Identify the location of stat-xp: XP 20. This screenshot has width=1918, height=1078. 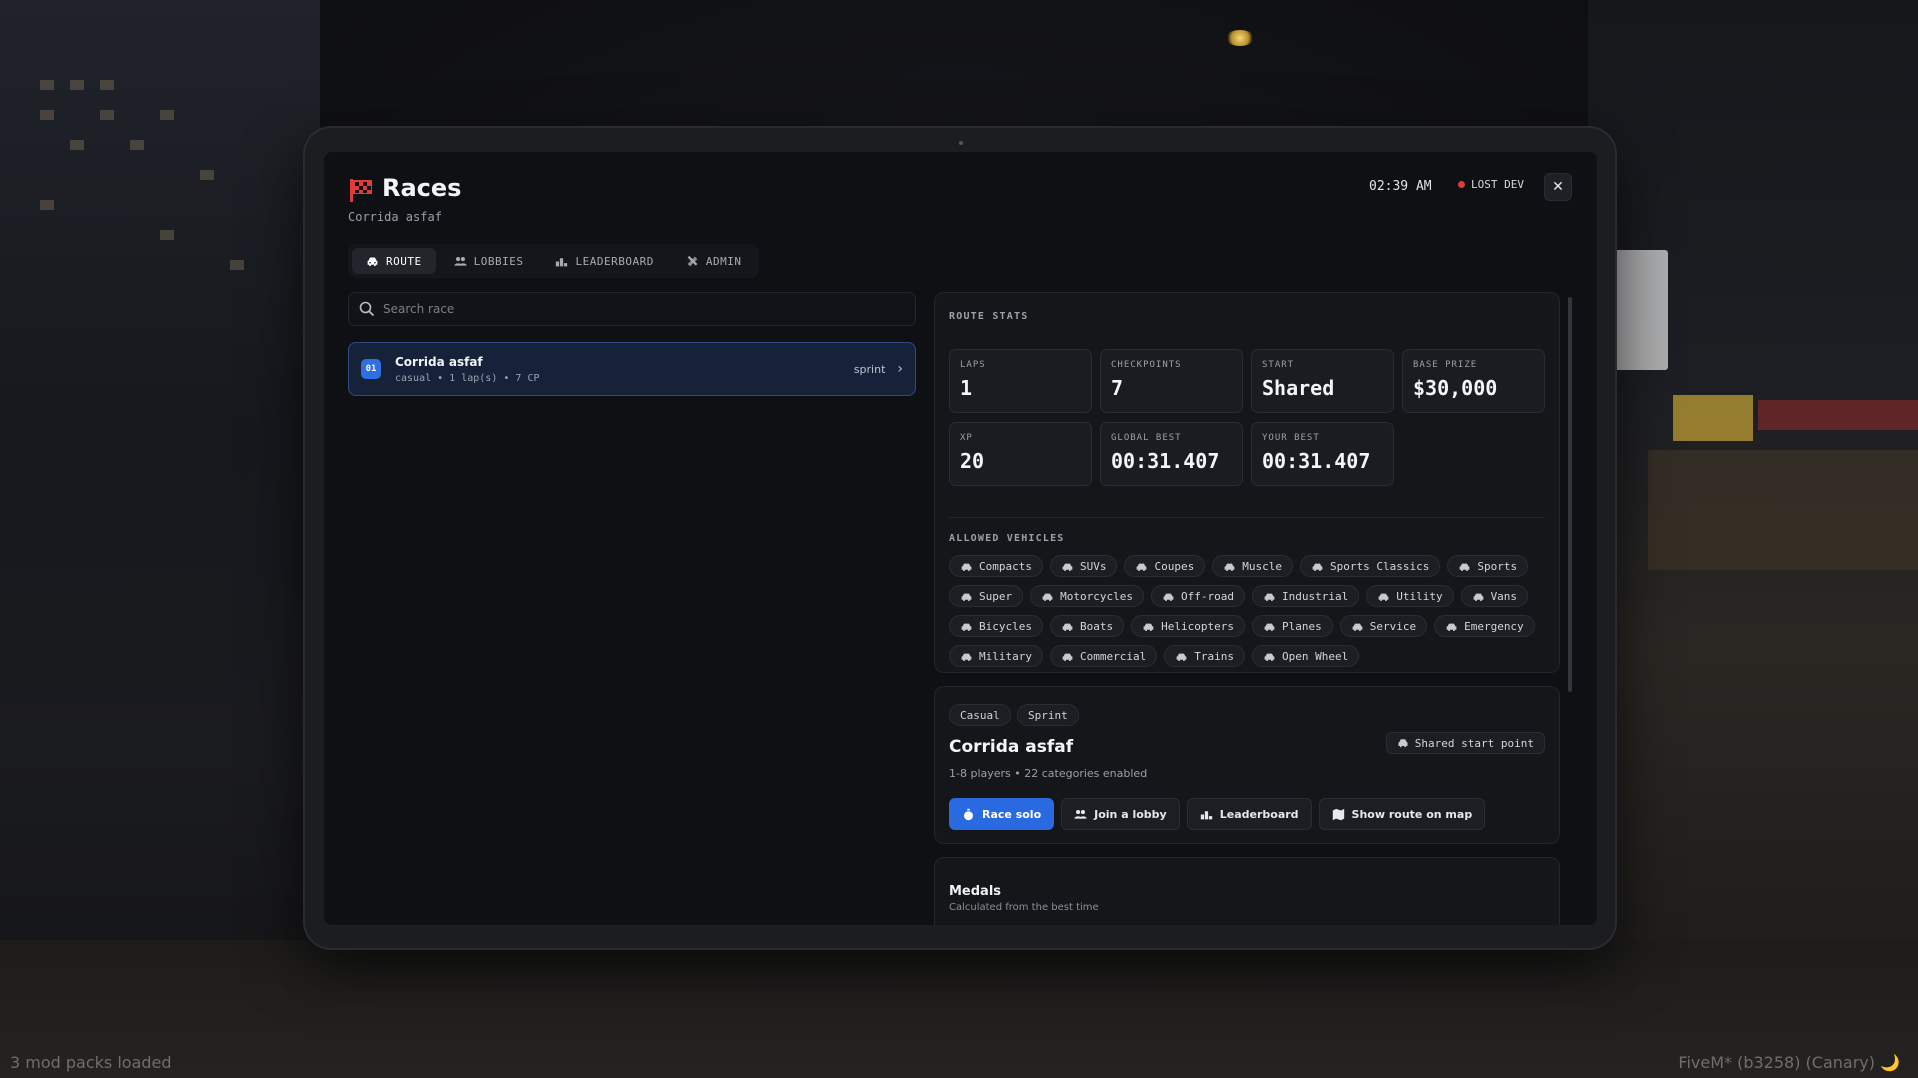
(1020, 454).